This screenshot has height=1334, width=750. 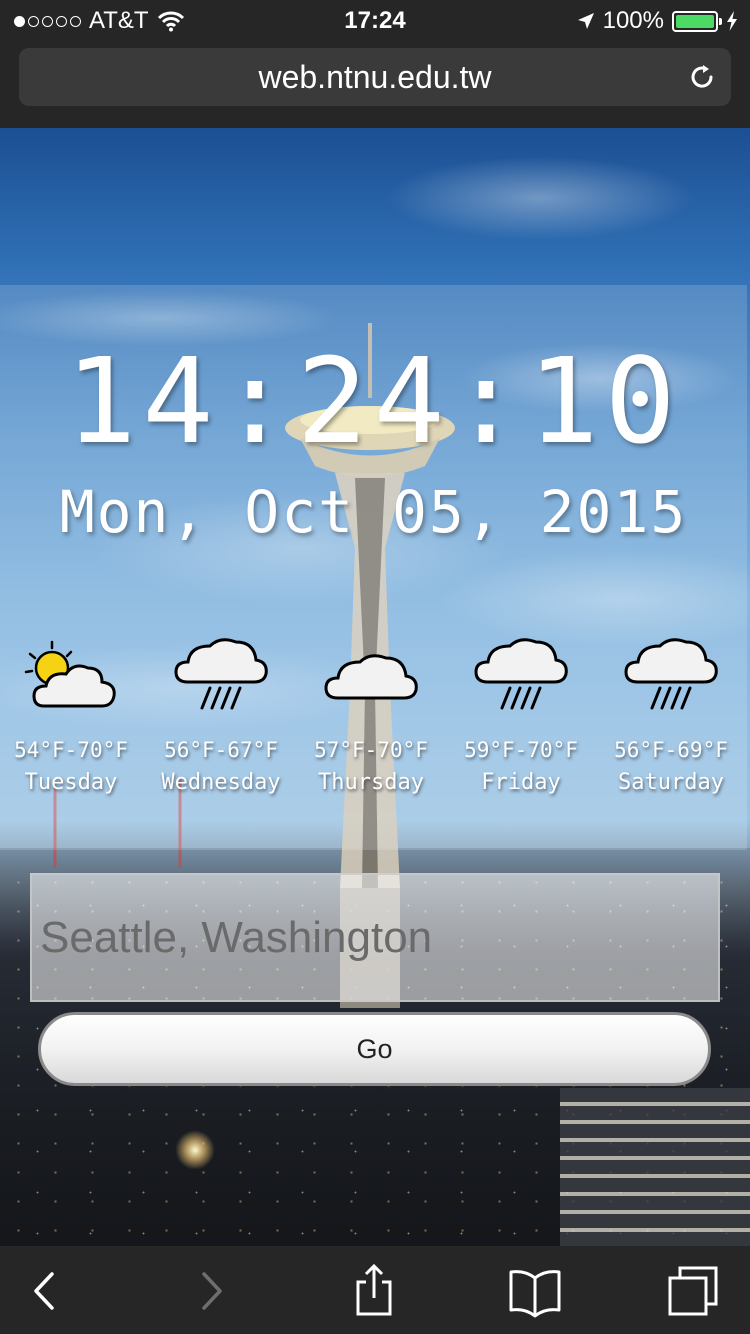 What do you see at coordinates (73, 711) in the screenshot?
I see `forecast-day: 54°F-70°F Tuesday` at bounding box center [73, 711].